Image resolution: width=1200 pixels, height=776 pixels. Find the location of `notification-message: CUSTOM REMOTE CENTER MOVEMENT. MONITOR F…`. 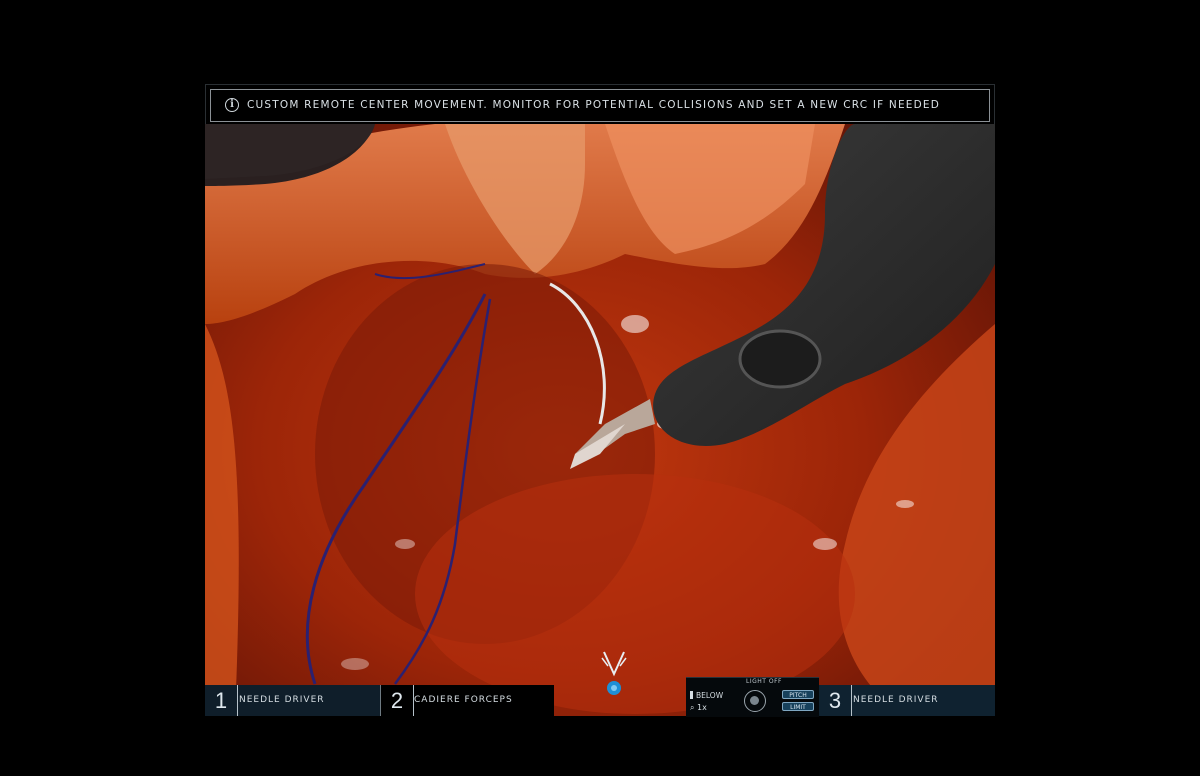

notification-message: CUSTOM REMOTE CENTER MOVEMENT. MONITOR F… is located at coordinates (594, 105).